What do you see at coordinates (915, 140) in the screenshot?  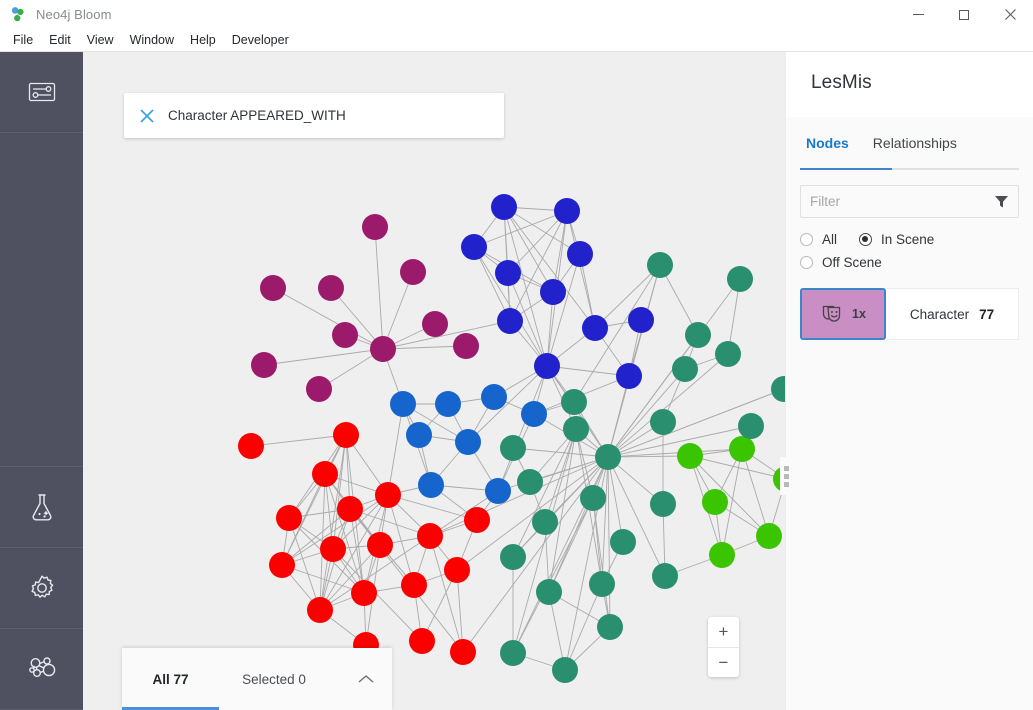 I see `tab-relationships: Relationships` at bounding box center [915, 140].